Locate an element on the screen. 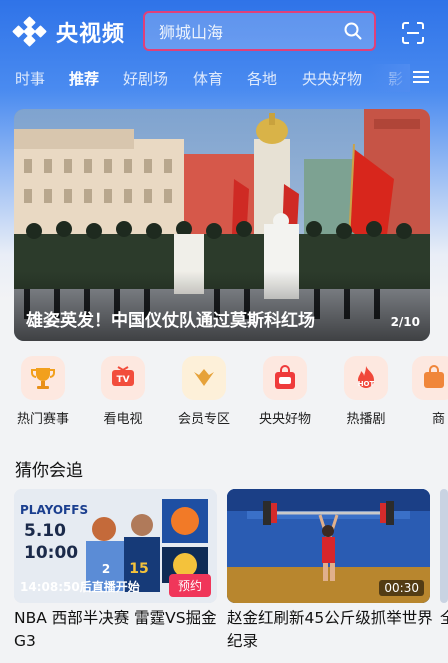 The image size is (448, 663). quick-entry-remensaishi: 热门赛事 is located at coordinates (43, 391).